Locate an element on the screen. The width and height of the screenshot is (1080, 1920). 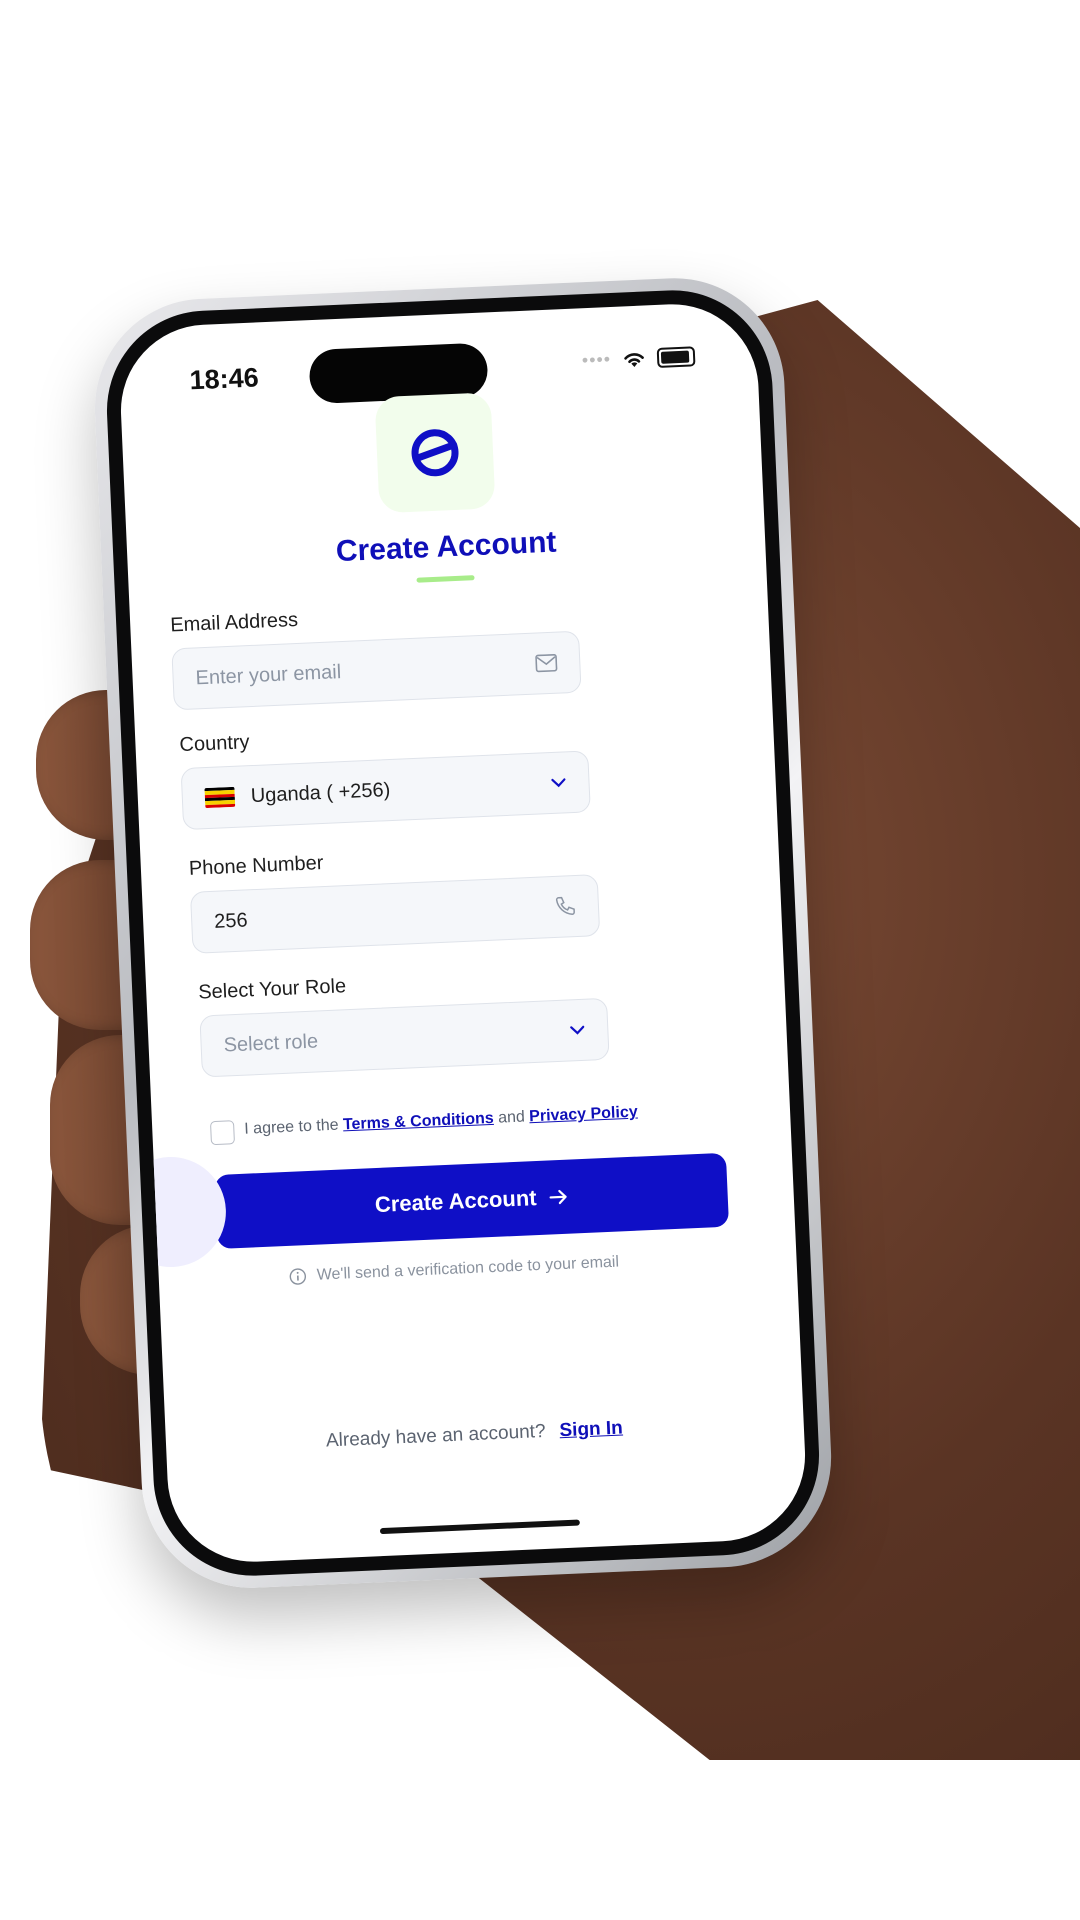
country-select: Uganda ( +256) is located at coordinates (385, 790).